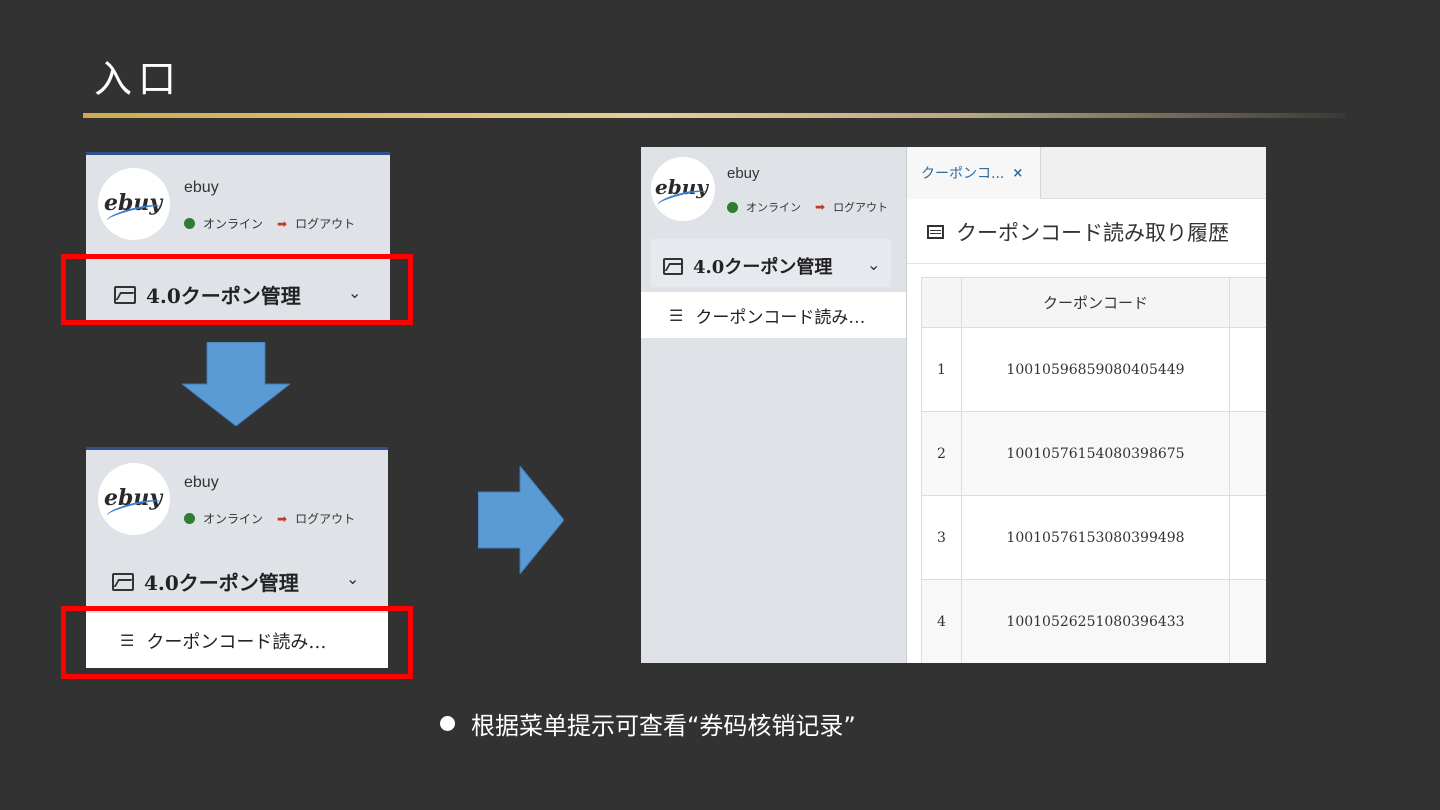 The height and width of the screenshot is (810, 1440). I want to click on column-header-code: クーポンコード, so click(1095, 302).